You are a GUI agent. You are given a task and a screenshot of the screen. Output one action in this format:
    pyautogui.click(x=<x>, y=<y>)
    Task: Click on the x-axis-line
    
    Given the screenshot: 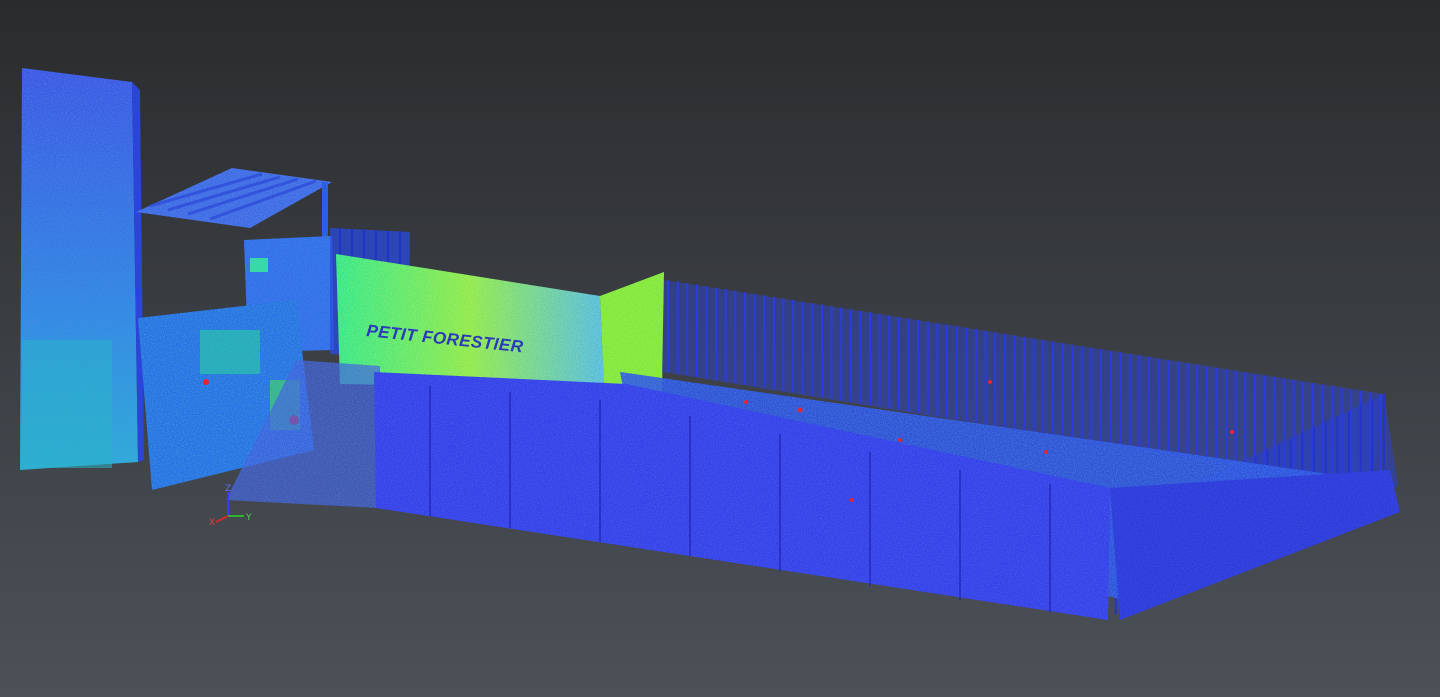 What is the action you would take?
    pyautogui.click(x=222, y=519)
    